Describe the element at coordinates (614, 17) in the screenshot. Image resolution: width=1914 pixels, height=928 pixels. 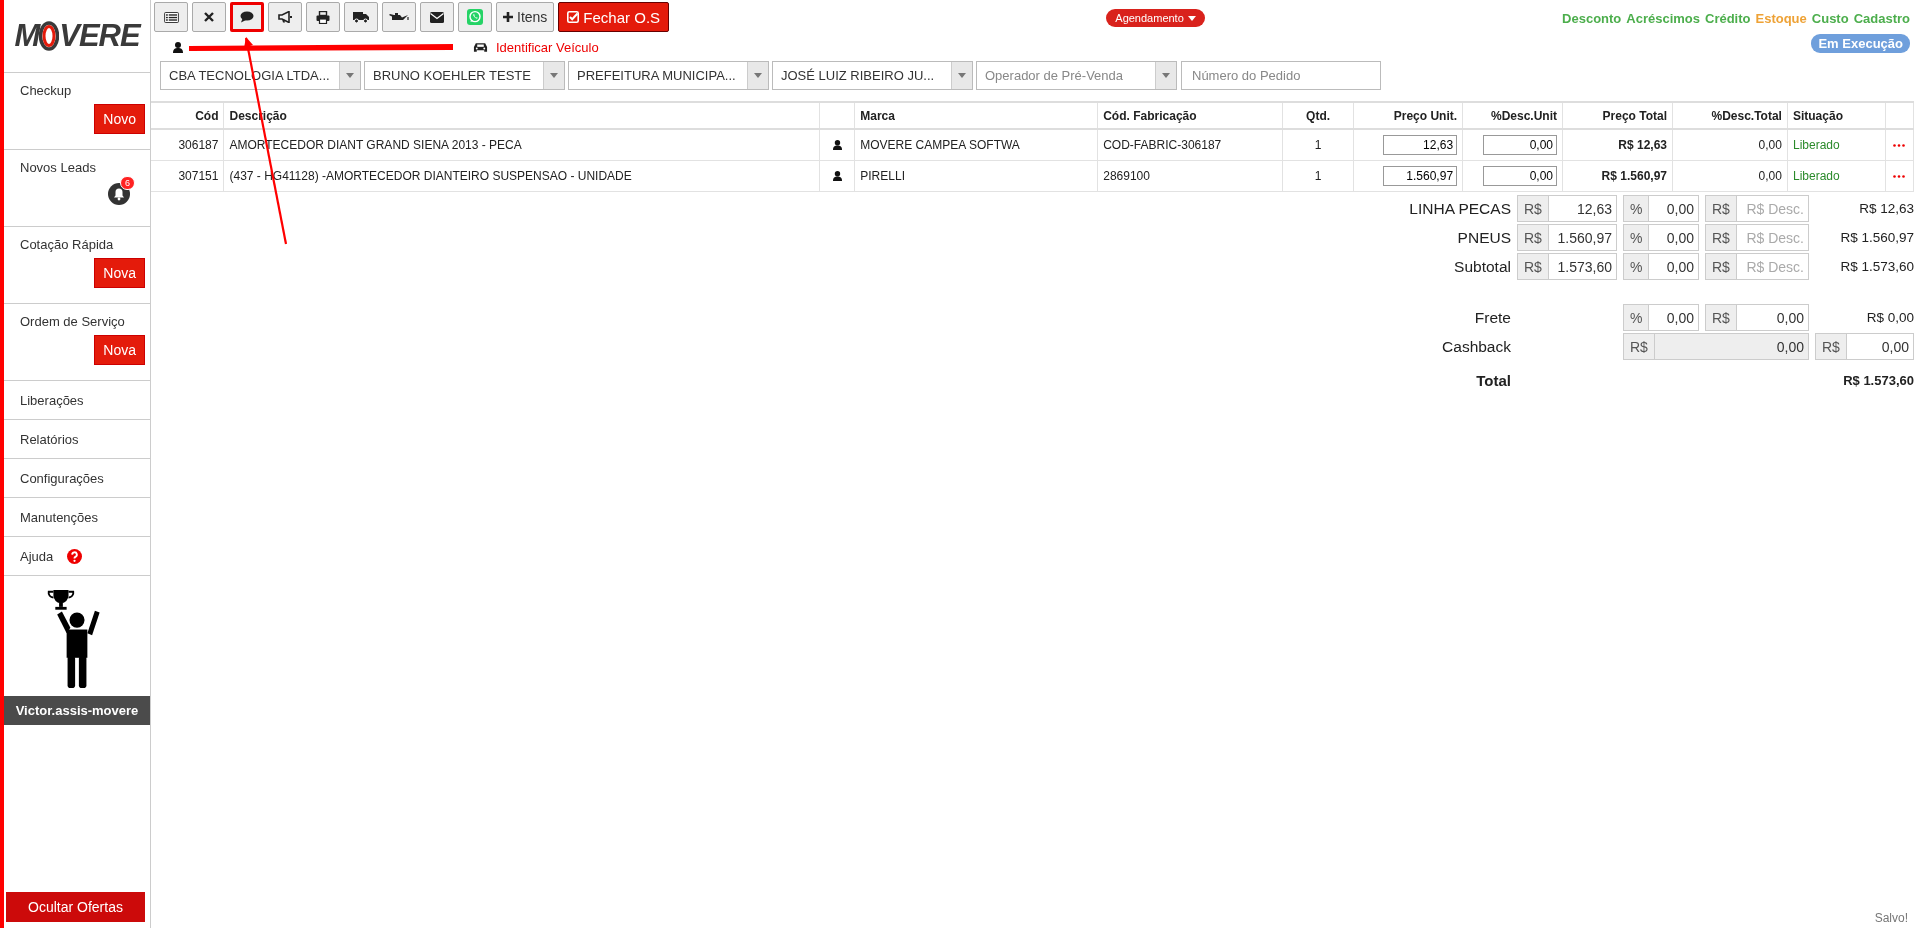
I see `toolbar-button: Fechar O.S` at that location.